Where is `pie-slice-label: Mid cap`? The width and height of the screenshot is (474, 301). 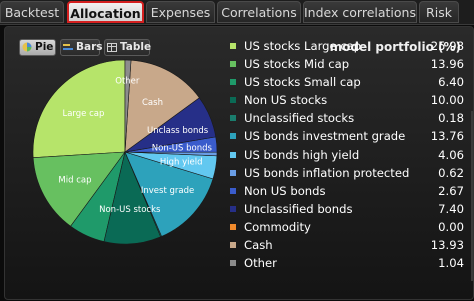 pie-slice-label: Mid cap is located at coordinates (74, 180).